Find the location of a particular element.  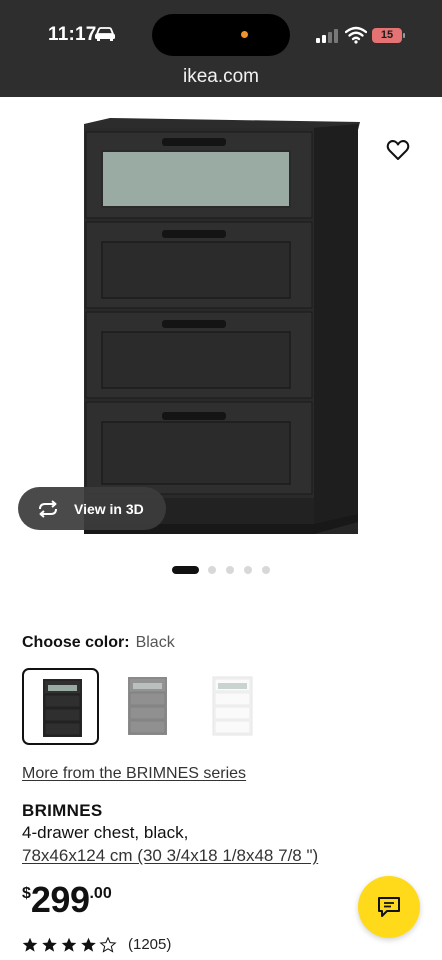

white-chest-thumbnail is located at coordinates (232, 706).